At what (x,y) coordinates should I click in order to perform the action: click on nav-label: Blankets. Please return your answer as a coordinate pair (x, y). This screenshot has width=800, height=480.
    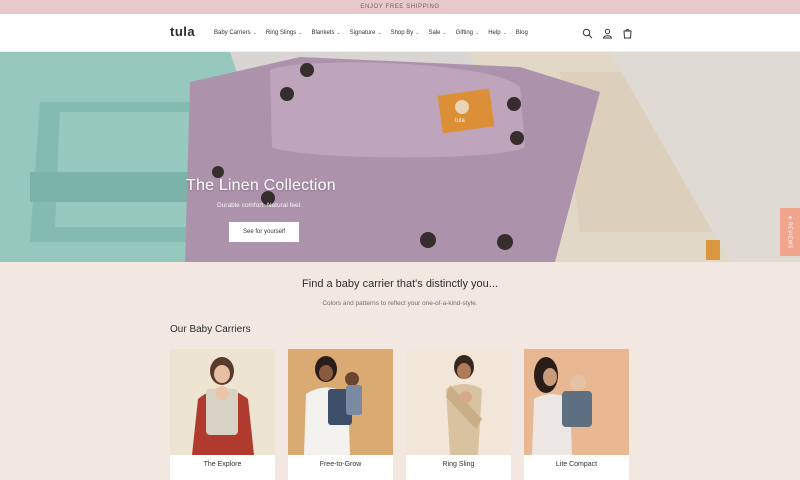
    Looking at the image, I should click on (323, 33).